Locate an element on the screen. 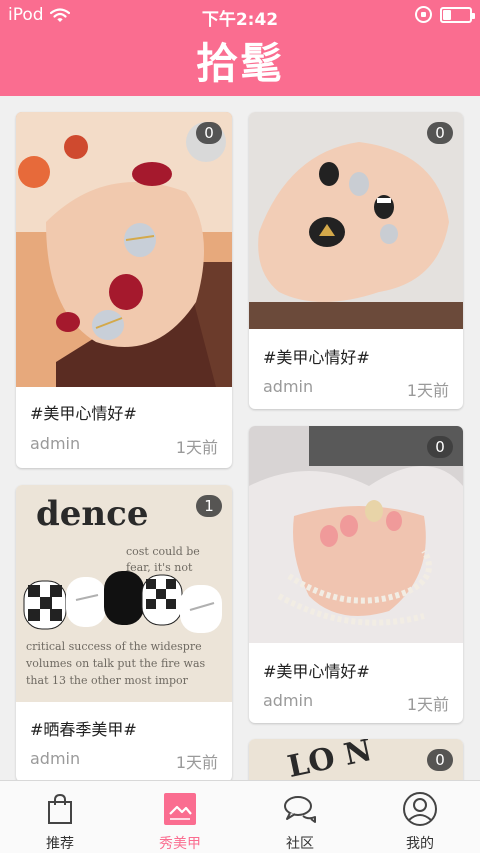 The image size is (480, 853). nail-photo-black-white is located at coordinates (356, 220).